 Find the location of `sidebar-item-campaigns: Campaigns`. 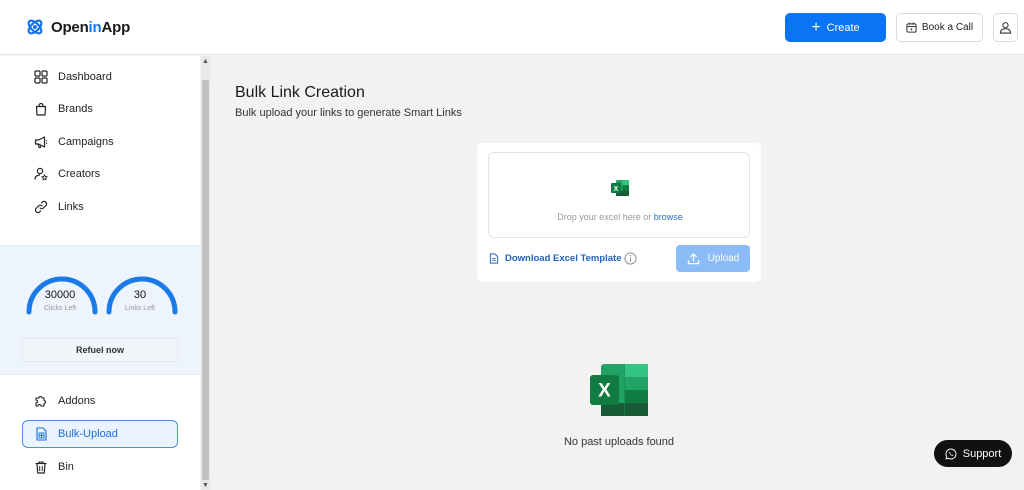

sidebar-item-campaigns: Campaigns is located at coordinates (100, 142).